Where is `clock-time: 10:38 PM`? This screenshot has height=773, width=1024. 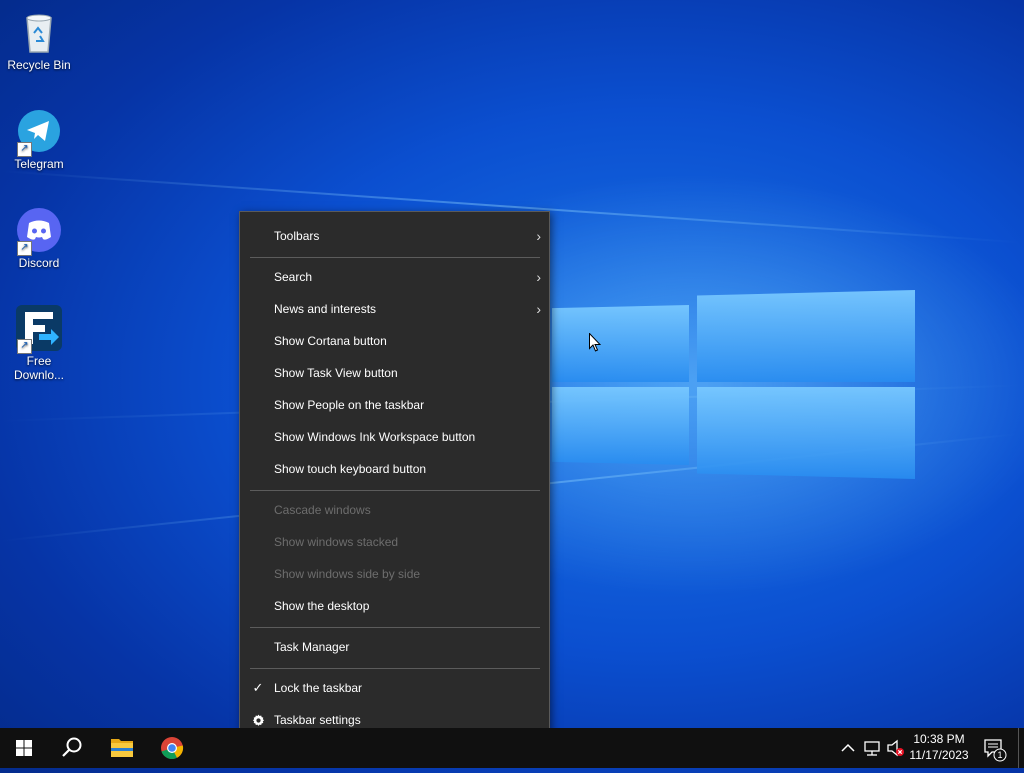
clock-time: 10:38 PM is located at coordinates (939, 739).